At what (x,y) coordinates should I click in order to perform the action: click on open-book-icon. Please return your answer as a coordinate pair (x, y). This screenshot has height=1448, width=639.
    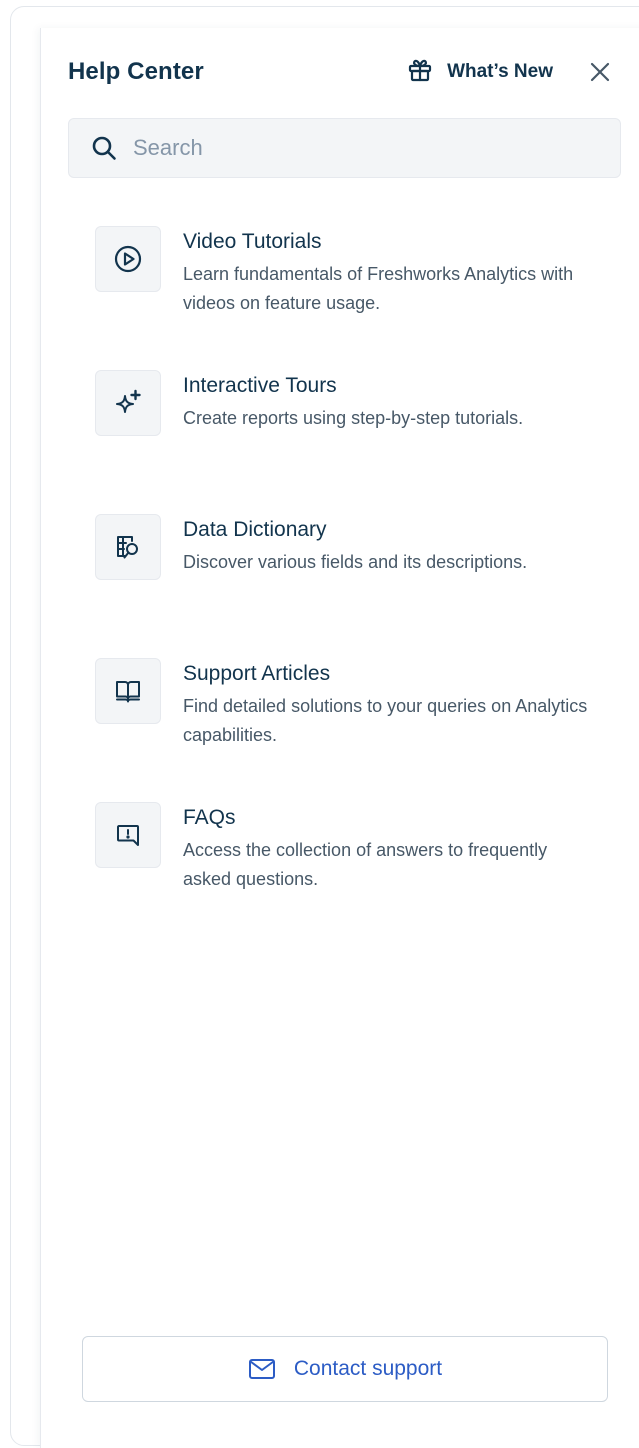
    Looking at the image, I should click on (128, 691).